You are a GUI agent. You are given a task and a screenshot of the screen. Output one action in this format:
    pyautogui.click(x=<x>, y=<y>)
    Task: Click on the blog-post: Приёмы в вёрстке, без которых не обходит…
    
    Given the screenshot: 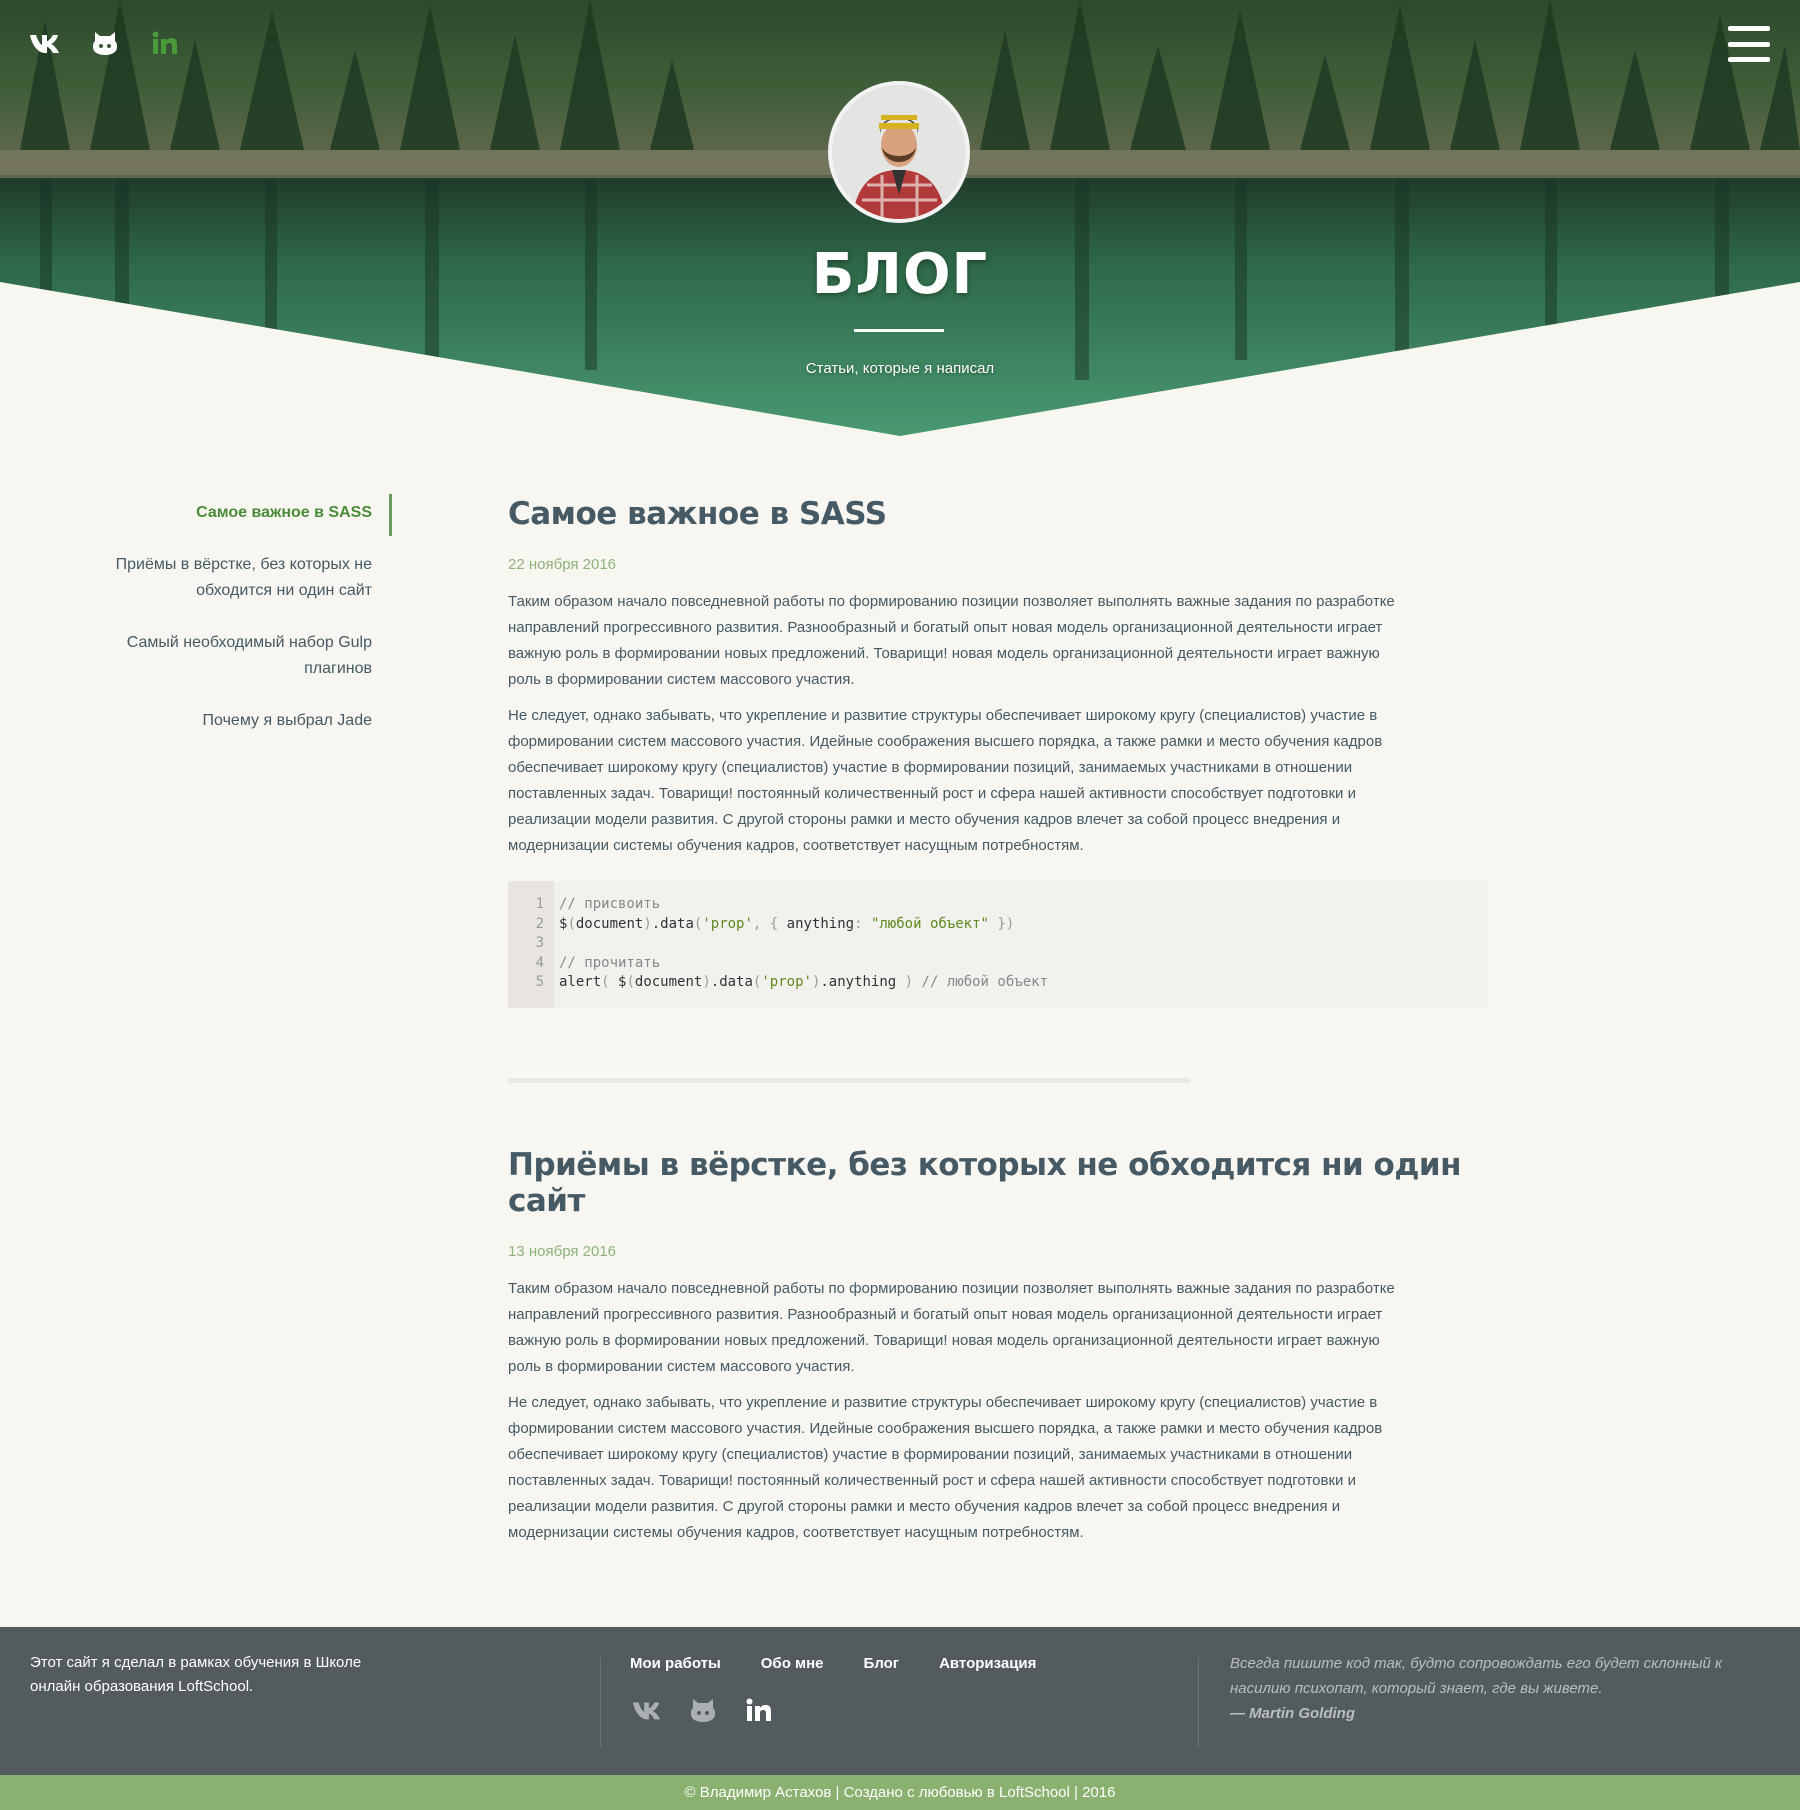 What is the action you would take?
    pyautogui.click(x=998, y=1346)
    